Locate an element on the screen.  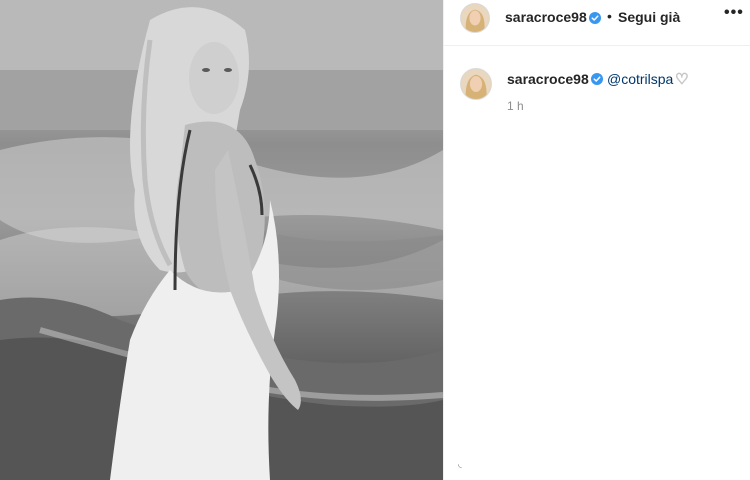
following-button: Segui già is located at coordinates (649, 17).